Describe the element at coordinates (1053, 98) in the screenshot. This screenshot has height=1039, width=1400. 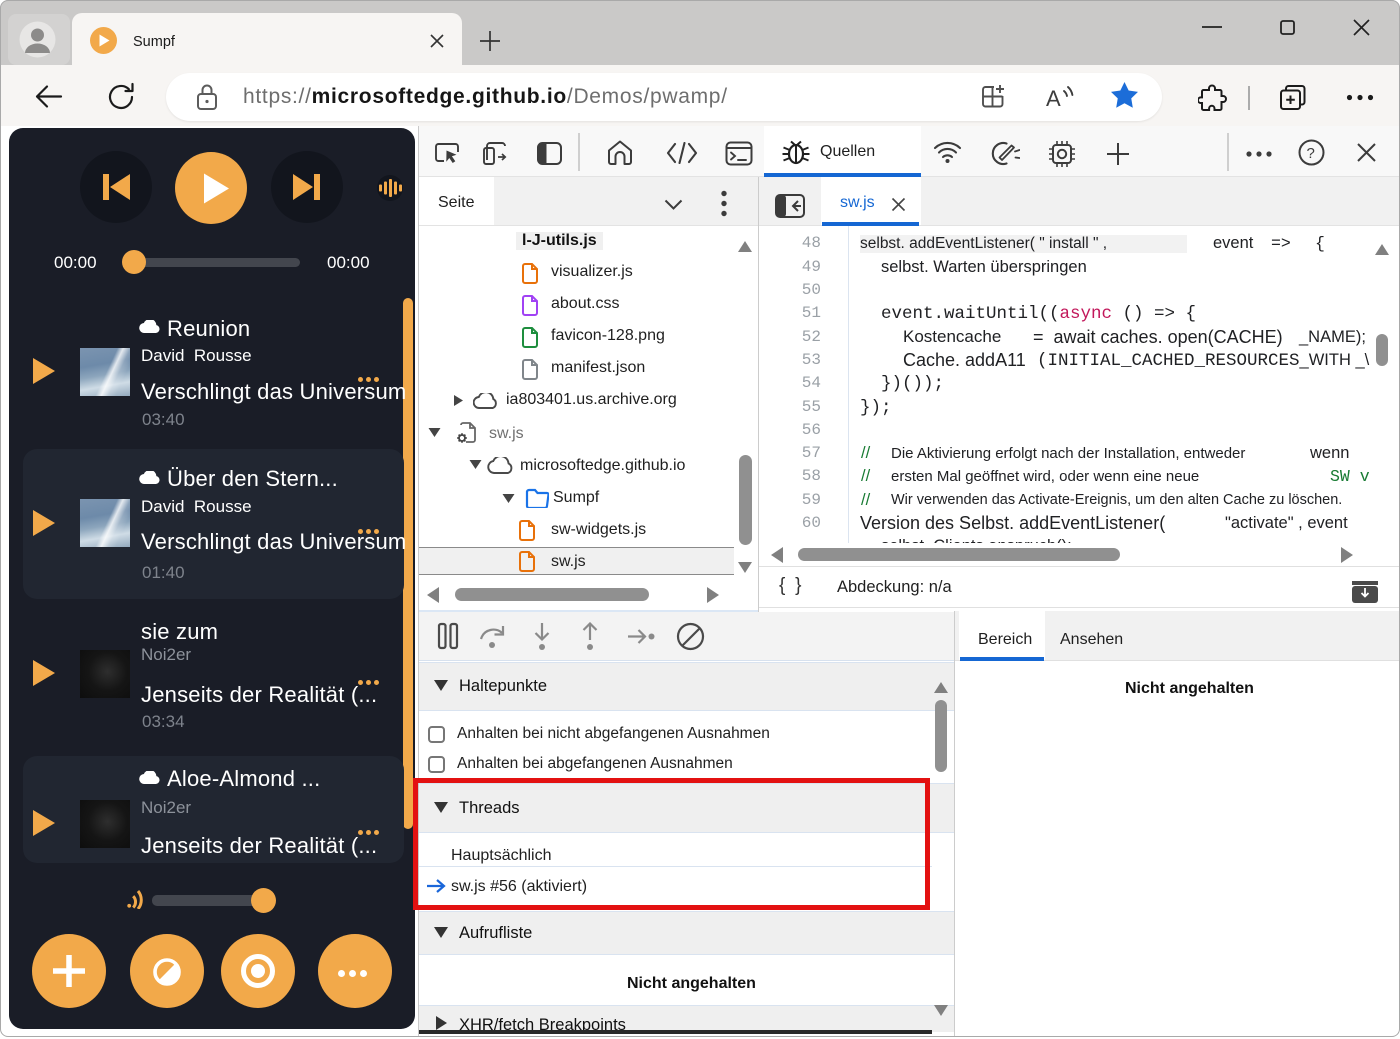
I see `svg-text: A` at that location.